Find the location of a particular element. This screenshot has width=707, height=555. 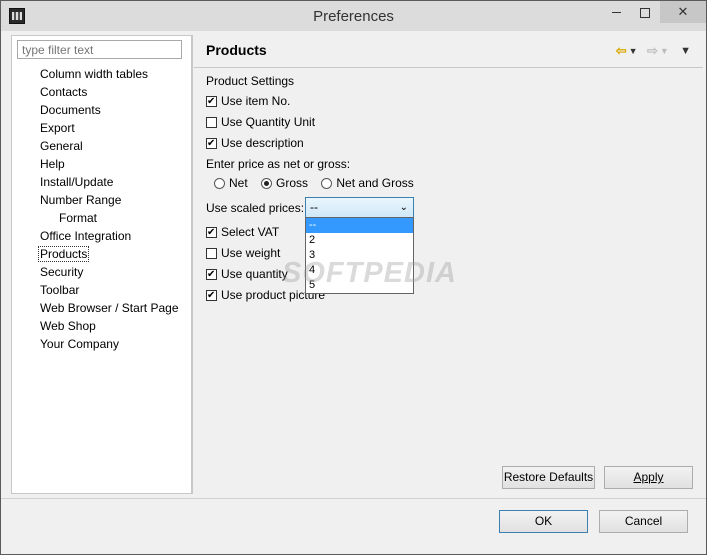

close-button: ✕ is located at coordinates (683, 12).